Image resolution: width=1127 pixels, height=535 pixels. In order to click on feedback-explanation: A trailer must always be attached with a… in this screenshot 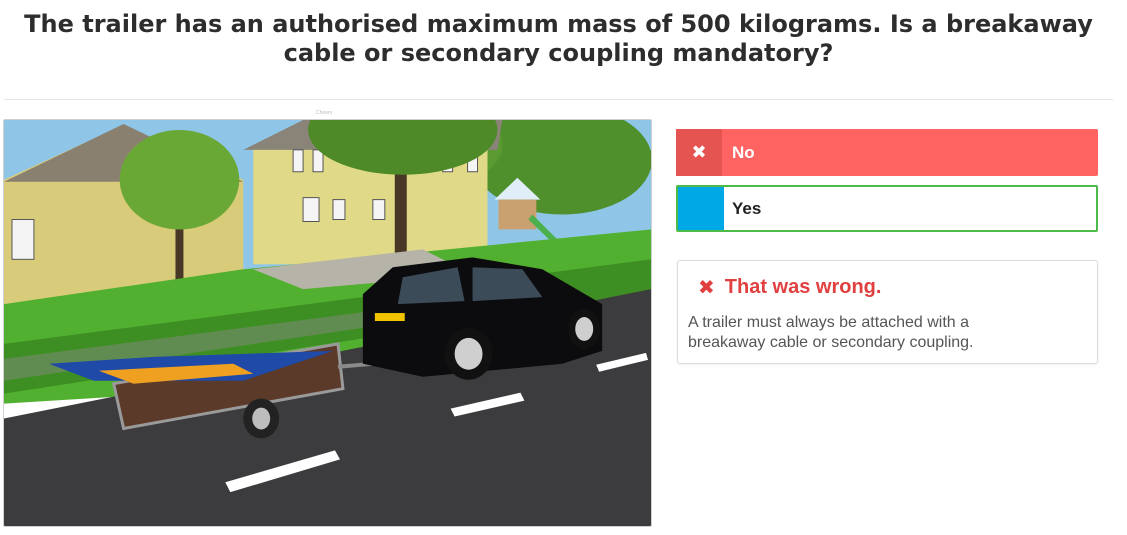, I will do `click(888, 333)`.